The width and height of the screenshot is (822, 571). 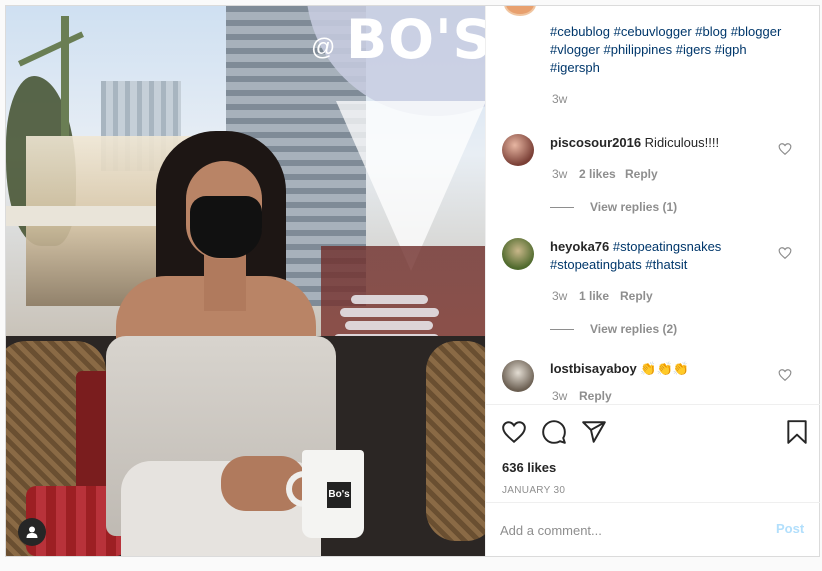 I want to click on comment-input, so click(x=625, y=530).